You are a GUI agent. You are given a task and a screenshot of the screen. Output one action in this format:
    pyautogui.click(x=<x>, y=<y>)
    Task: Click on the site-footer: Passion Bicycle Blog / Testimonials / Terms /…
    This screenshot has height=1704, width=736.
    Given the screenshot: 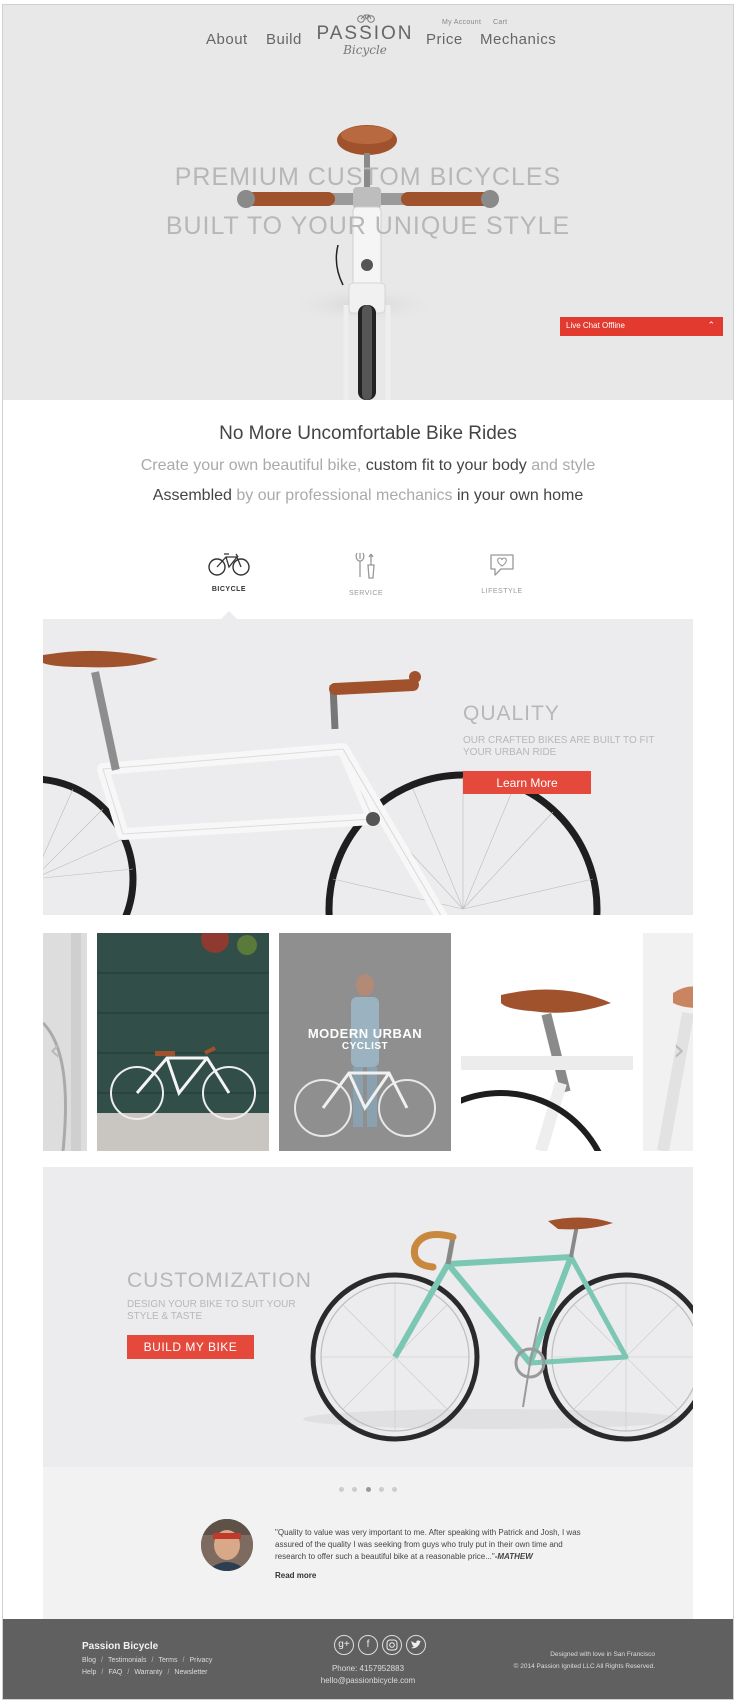 What is the action you would take?
    pyautogui.click(x=368, y=1659)
    